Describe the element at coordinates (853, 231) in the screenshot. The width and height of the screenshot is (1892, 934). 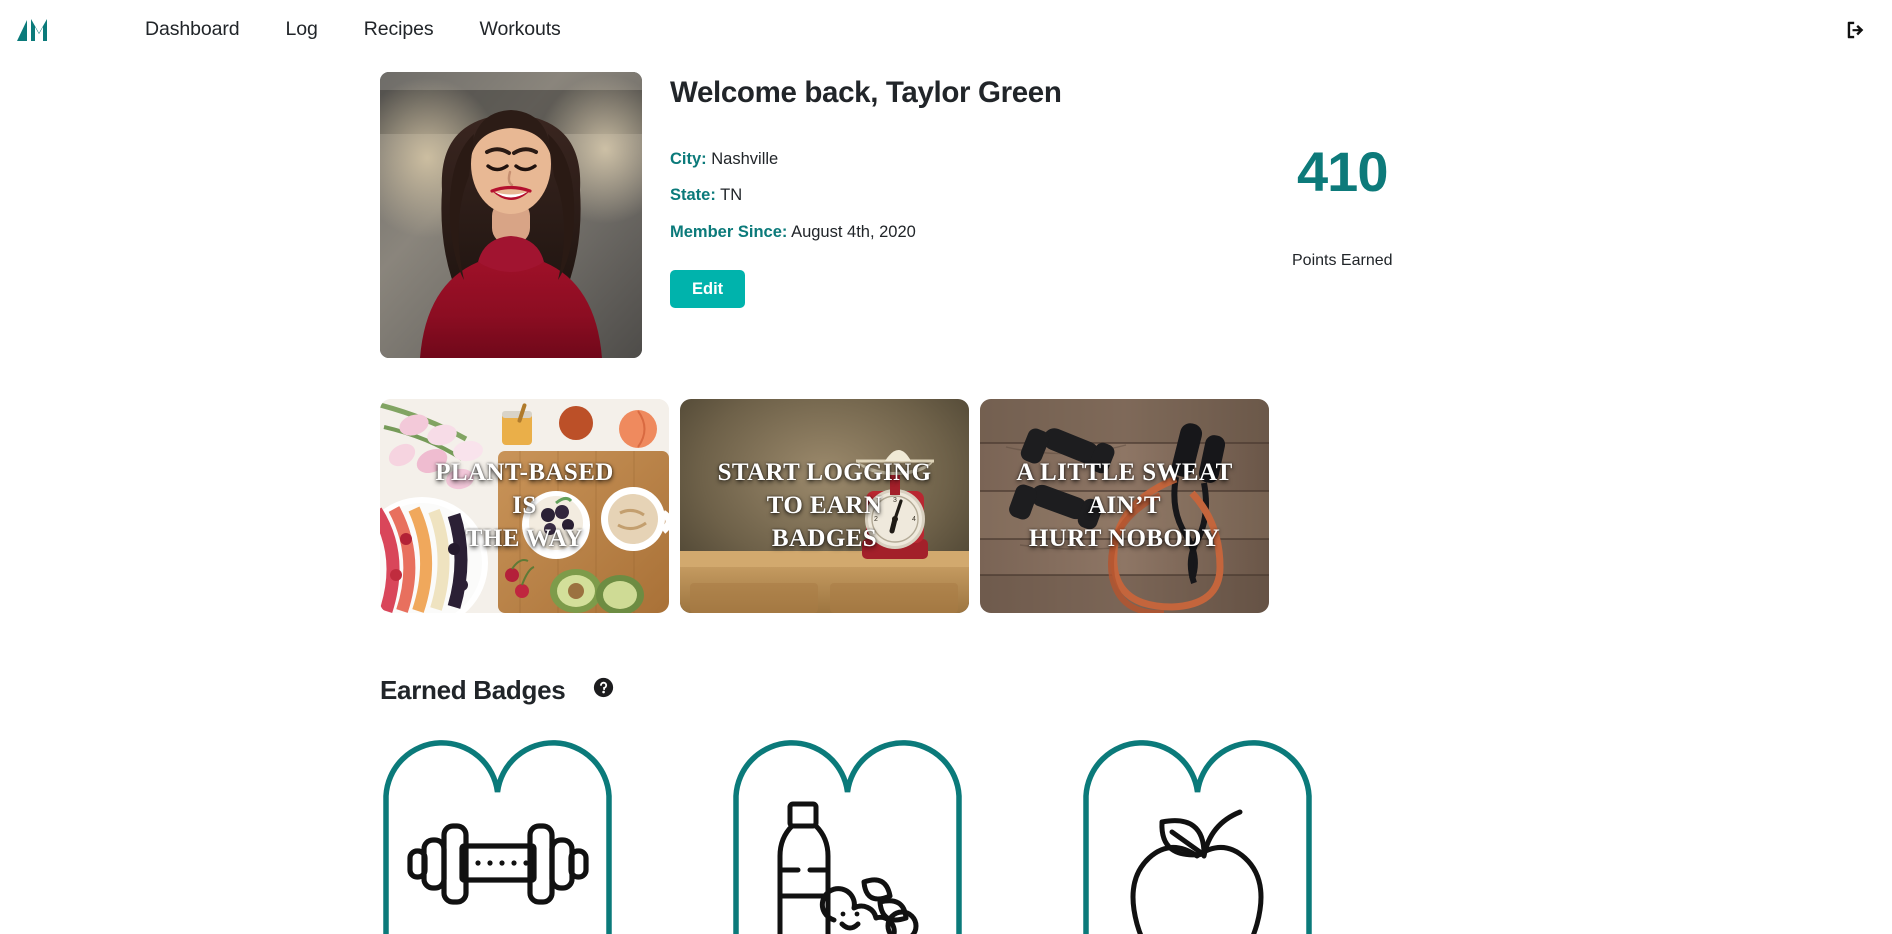
I see `member-since-value: August 4th, 2020` at that location.